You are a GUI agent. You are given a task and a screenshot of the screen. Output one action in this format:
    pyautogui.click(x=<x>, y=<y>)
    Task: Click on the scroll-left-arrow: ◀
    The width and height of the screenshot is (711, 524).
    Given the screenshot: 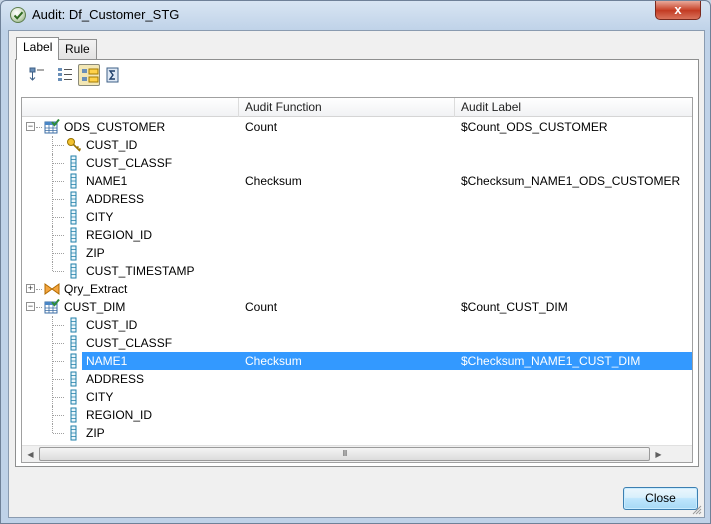 What is the action you would take?
    pyautogui.click(x=30, y=454)
    